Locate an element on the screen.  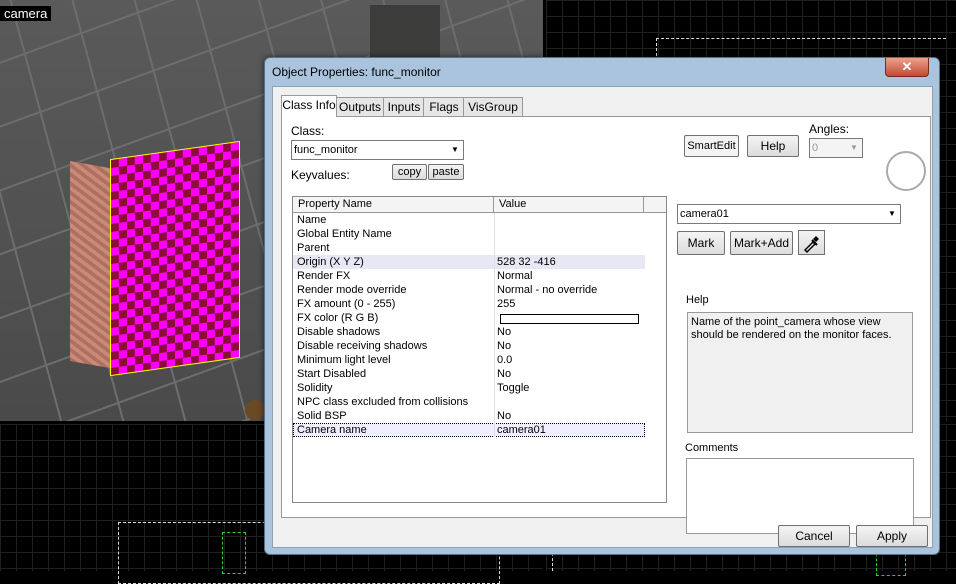
table-row: Disable receiving shadows No is located at coordinates (469, 346).